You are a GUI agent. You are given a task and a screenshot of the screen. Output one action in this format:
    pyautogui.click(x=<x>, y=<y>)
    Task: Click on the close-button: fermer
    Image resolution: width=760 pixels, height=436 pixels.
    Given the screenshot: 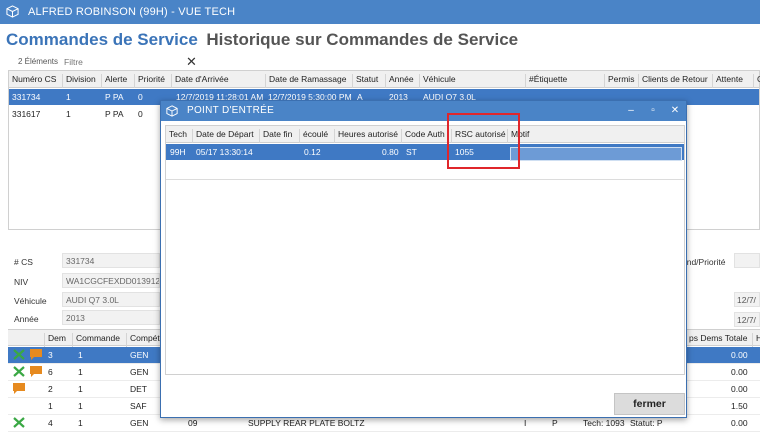 What is the action you would take?
    pyautogui.click(x=649, y=404)
    